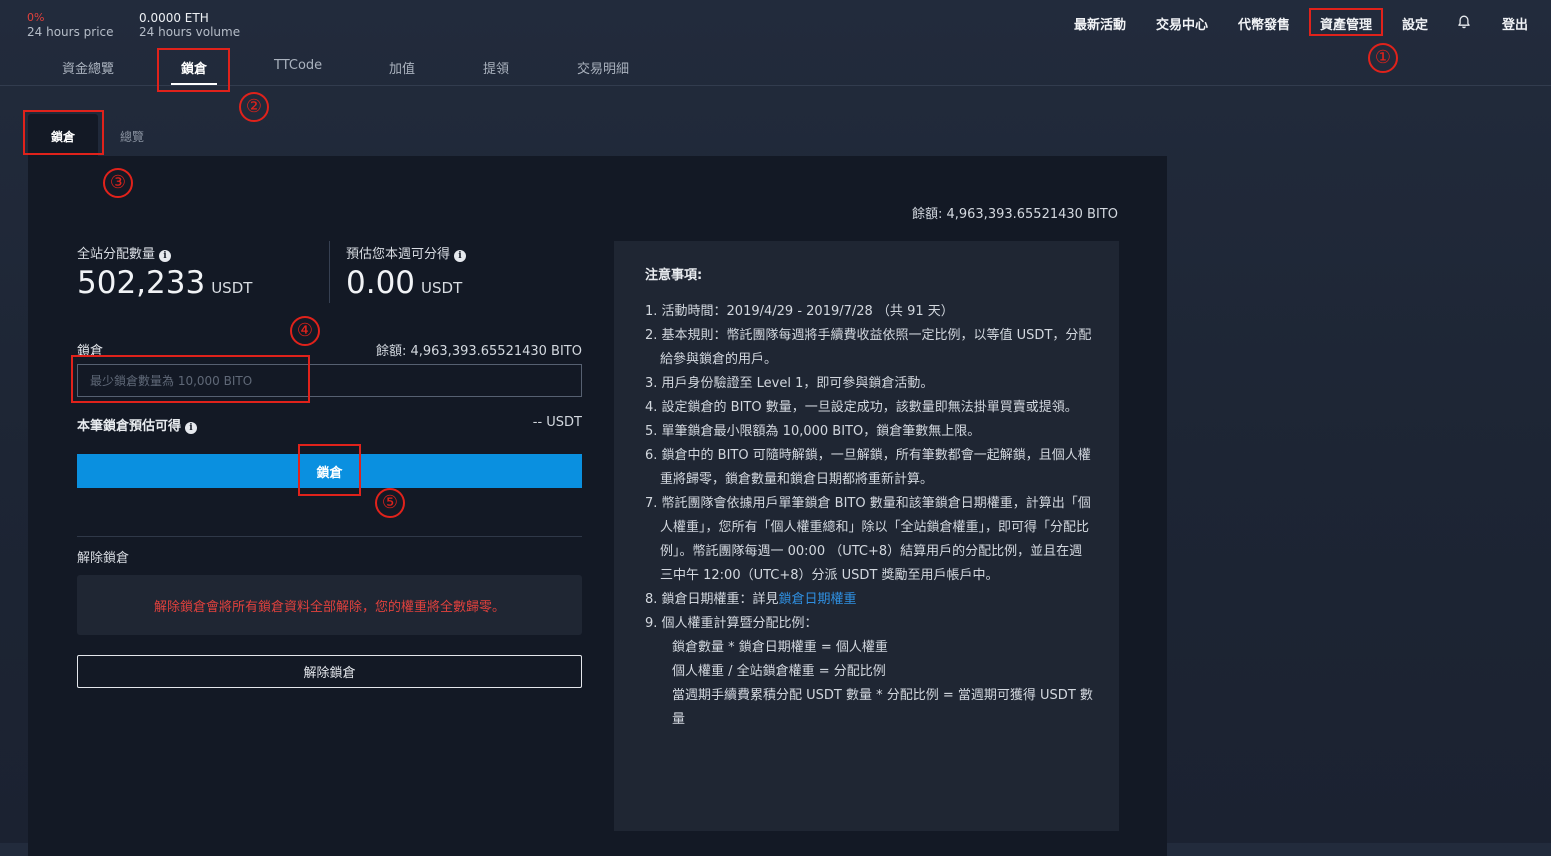 This screenshot has height=856, width=1551. I want to click on topnav-trading-center: 交易中心, so click(1182, 23).